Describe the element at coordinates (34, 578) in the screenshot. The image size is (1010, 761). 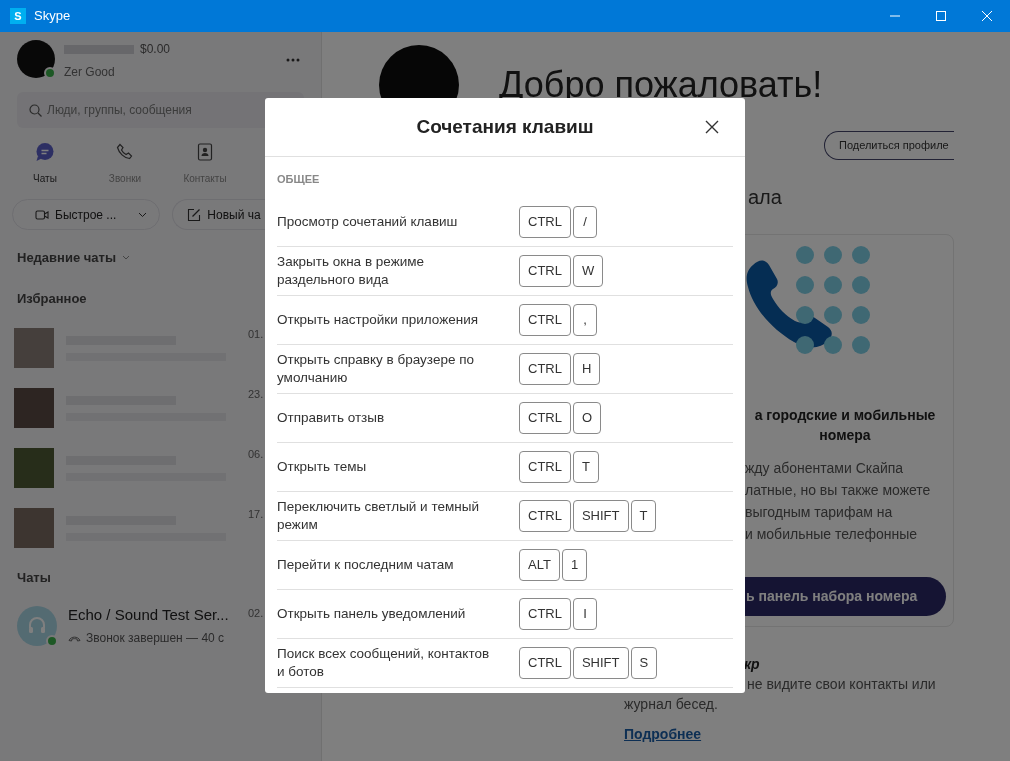
I see `section-header: Чаты` at that location.